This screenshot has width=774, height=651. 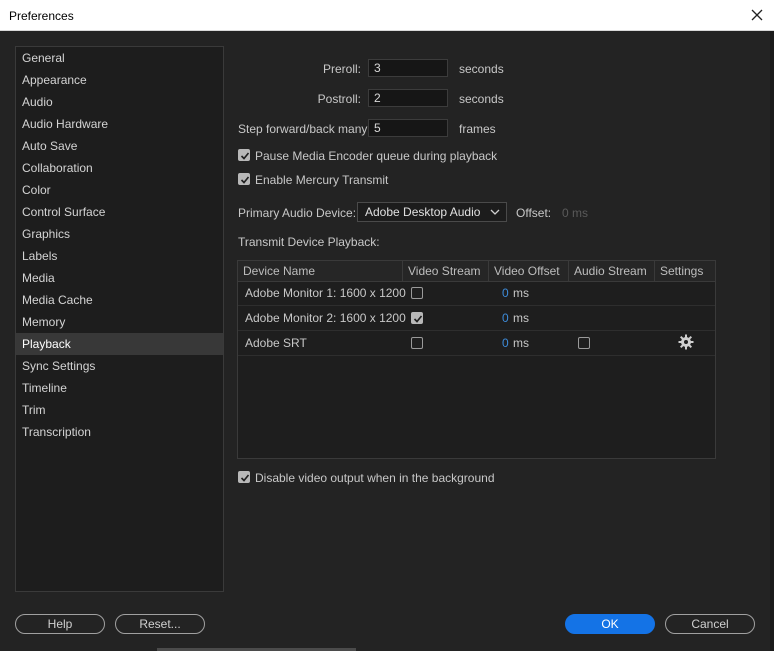 I want to click on sidebar-item-color: Color, so click(x=119, y=190).